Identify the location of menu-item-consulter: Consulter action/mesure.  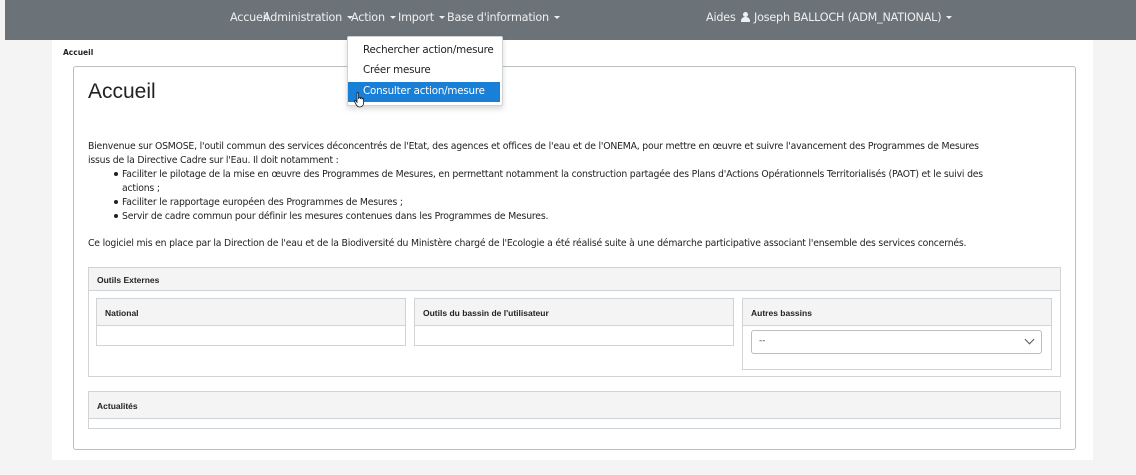
(424, 92).